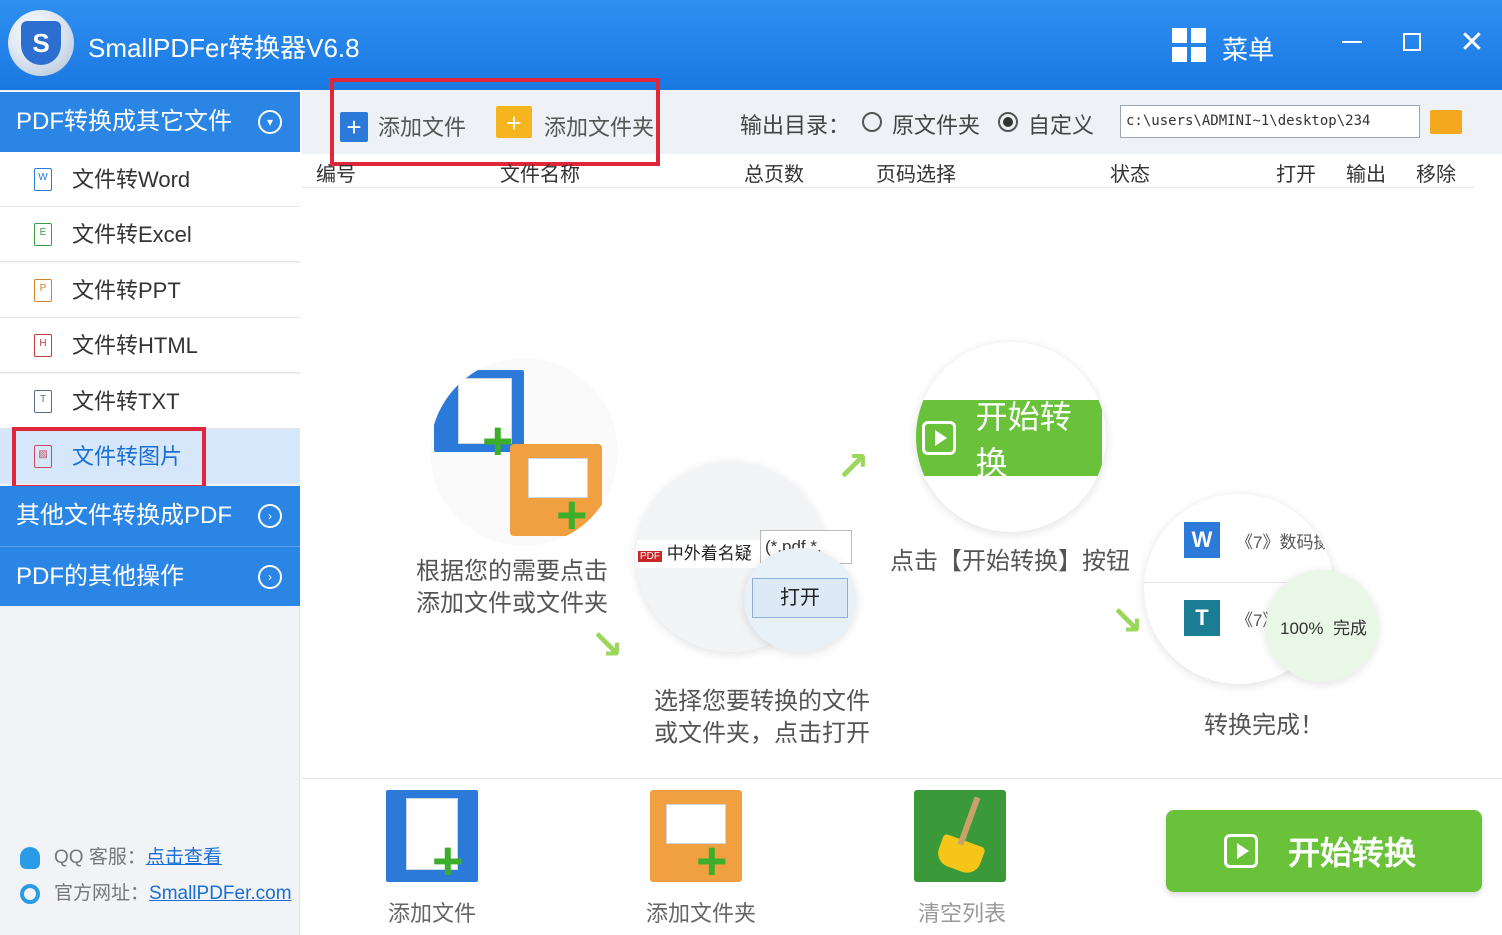 Image resolution: width=1502 pixels, height=935 pixels. What do you see at coordinates (132, 234) in the screenshot?
I see `sidebar-item-label: 文件转Excel` at bounding box center [132, 234].